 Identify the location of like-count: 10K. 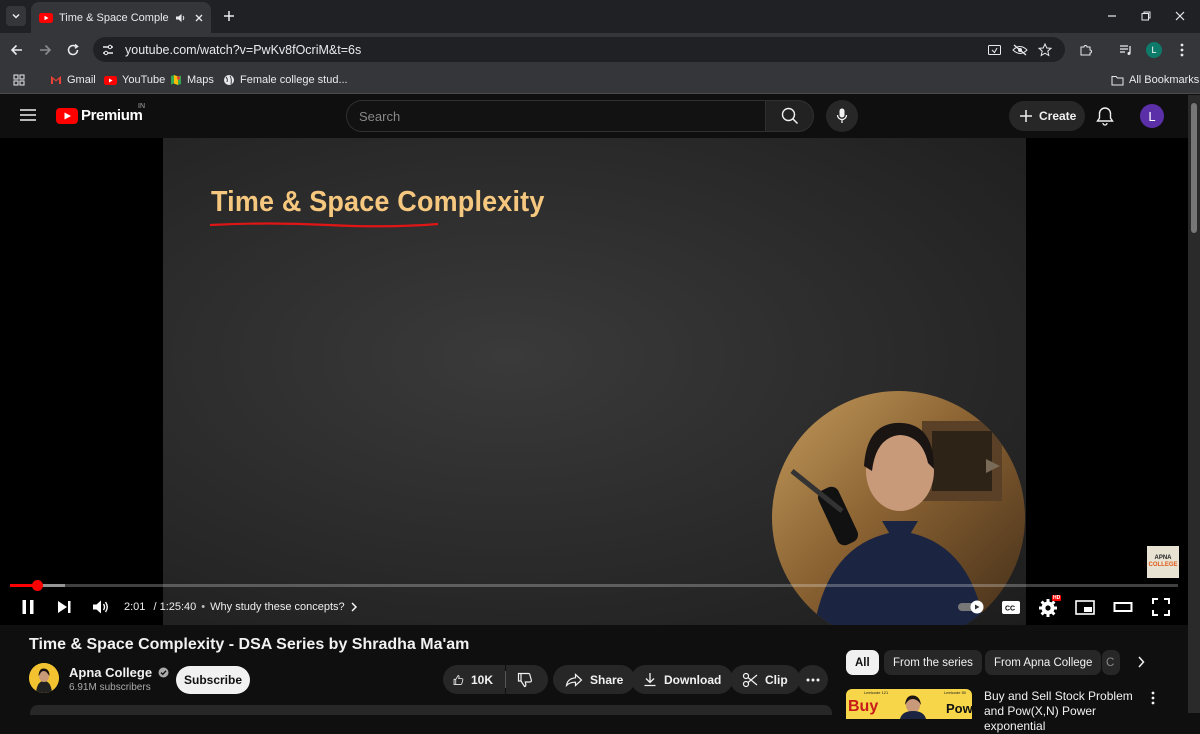
(481, 679).